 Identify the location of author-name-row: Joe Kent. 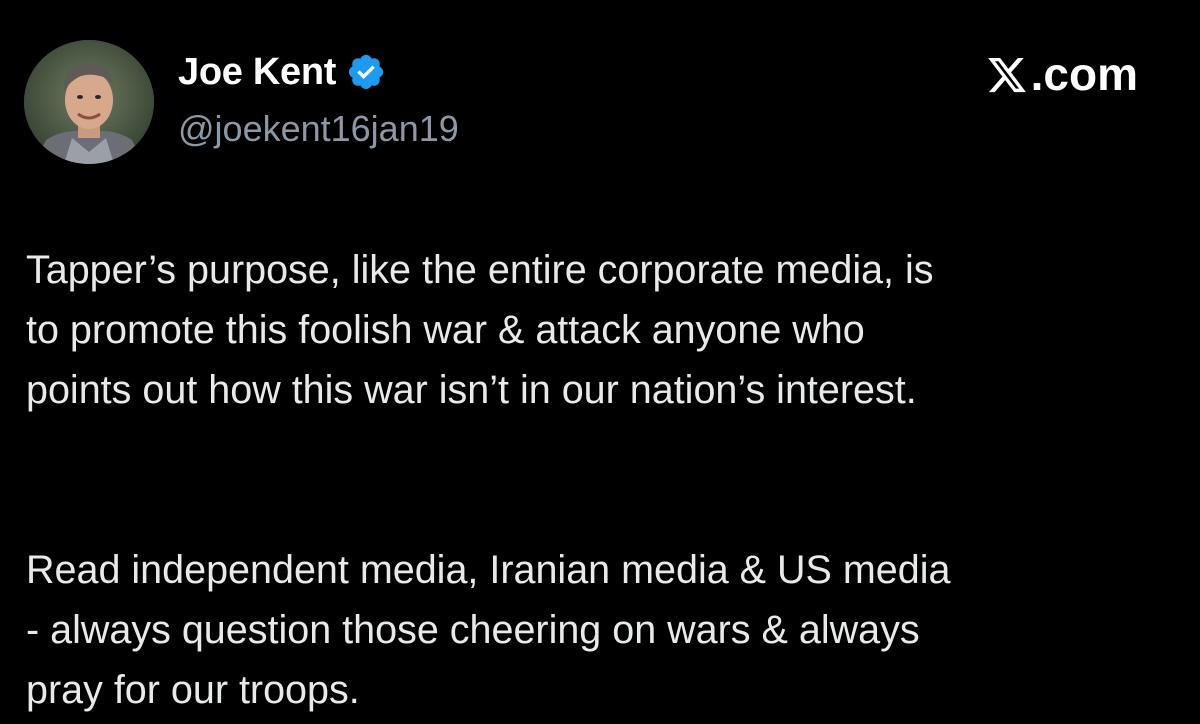
(282, 72).